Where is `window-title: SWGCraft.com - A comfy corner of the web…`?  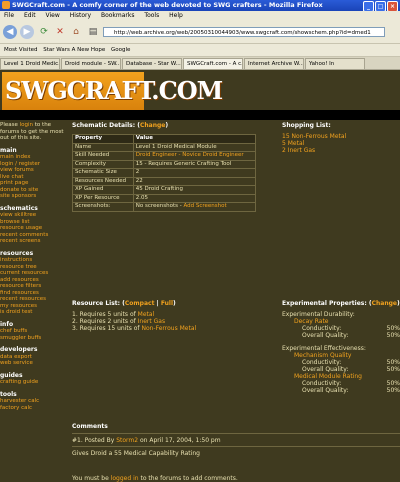 window-title: SWGCraft.com - A comfy corner of the web… is located at coordinates (167, 5).